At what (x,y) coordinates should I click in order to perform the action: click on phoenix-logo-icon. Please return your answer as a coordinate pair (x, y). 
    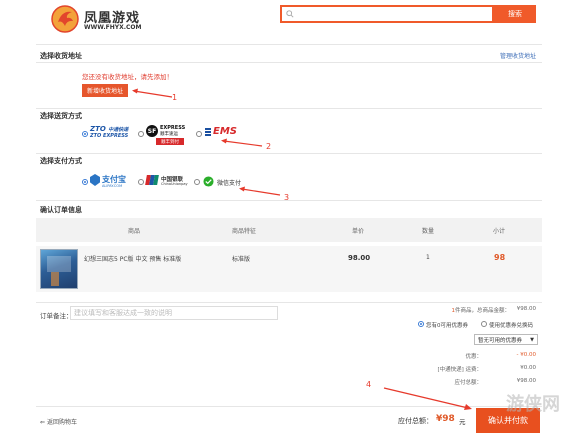
    Looking at the image, I should click on (65, 19).